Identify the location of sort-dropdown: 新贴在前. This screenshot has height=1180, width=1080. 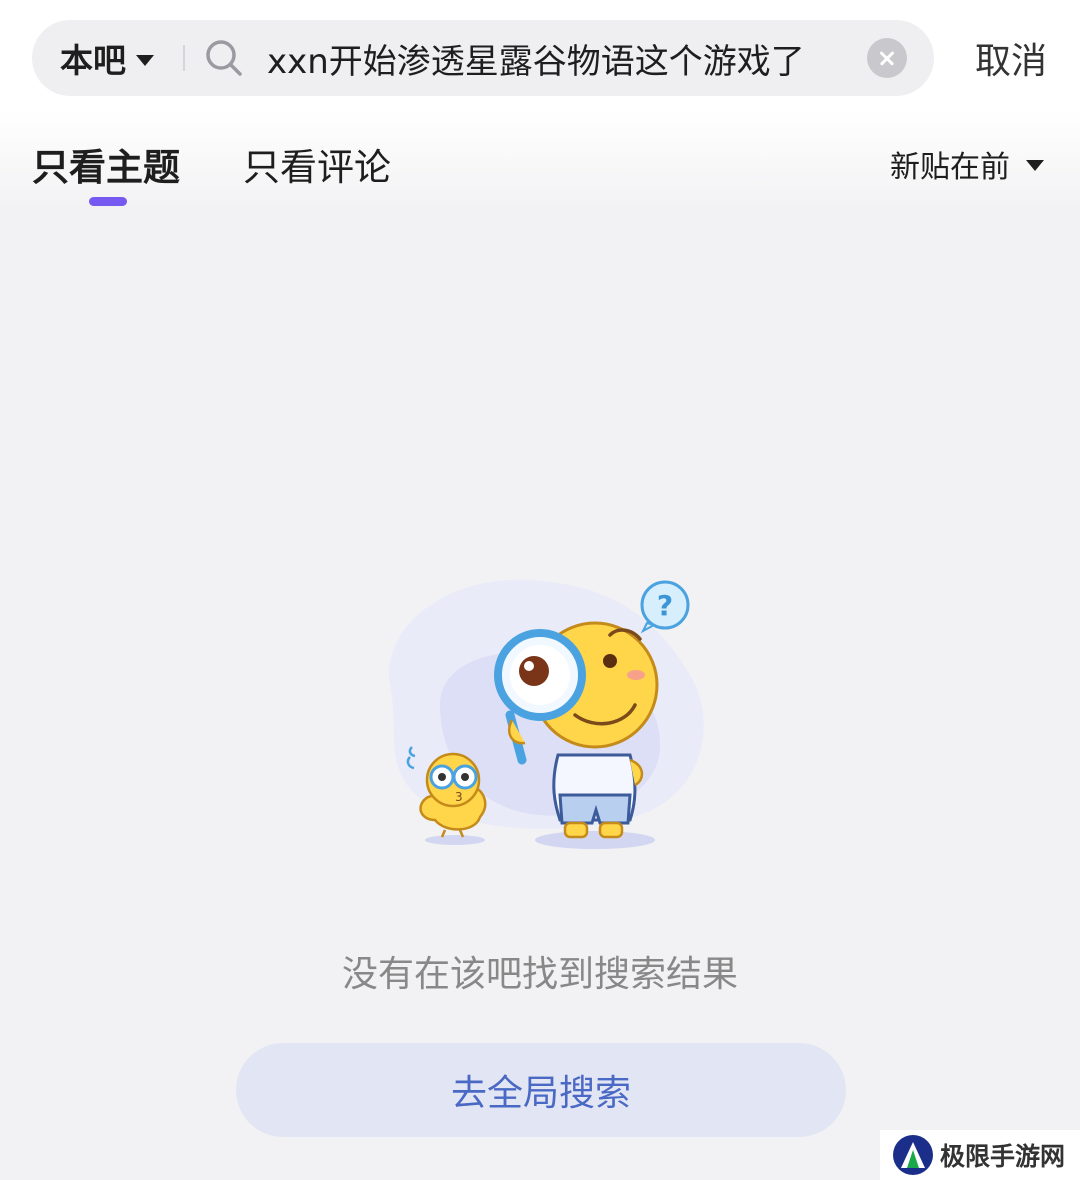
(967, 164).